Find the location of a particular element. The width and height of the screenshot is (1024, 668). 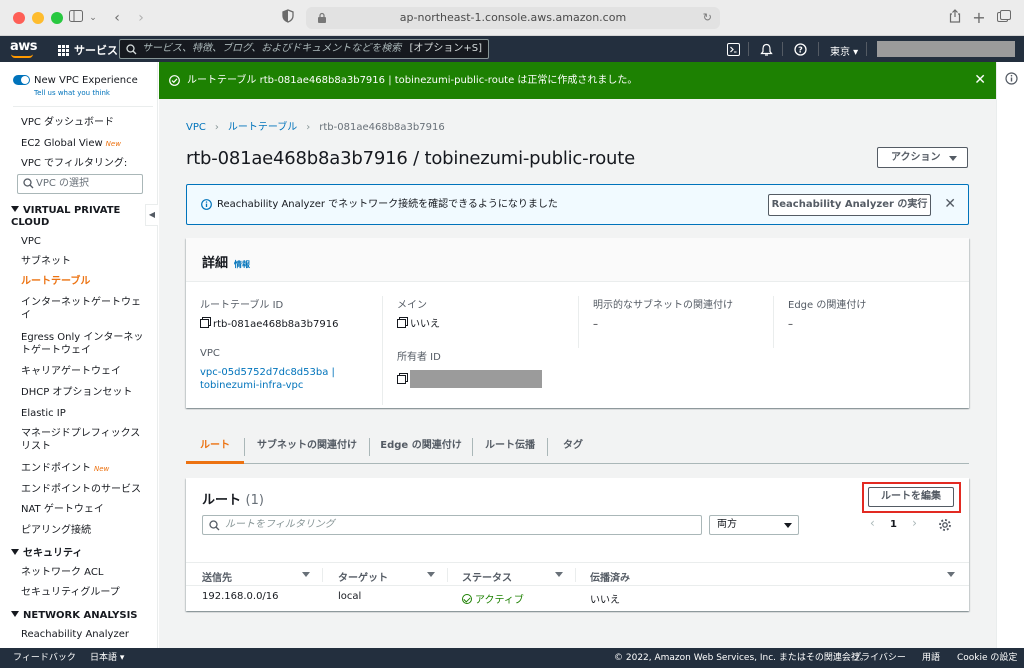

global-search-input: サービス、特徴、ブログ、およびドキュメントなどを検索 [オプション+S] is located at coordinates (304, 49).